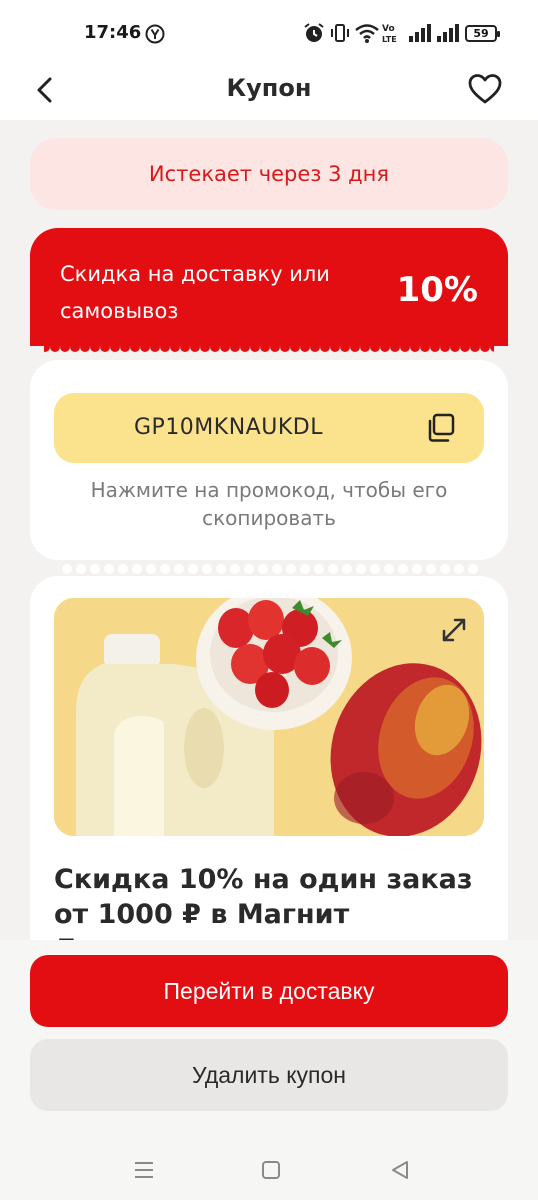 This screenshot has height=1200, width=538. I want to click on back-icon, so click(400, 1170).